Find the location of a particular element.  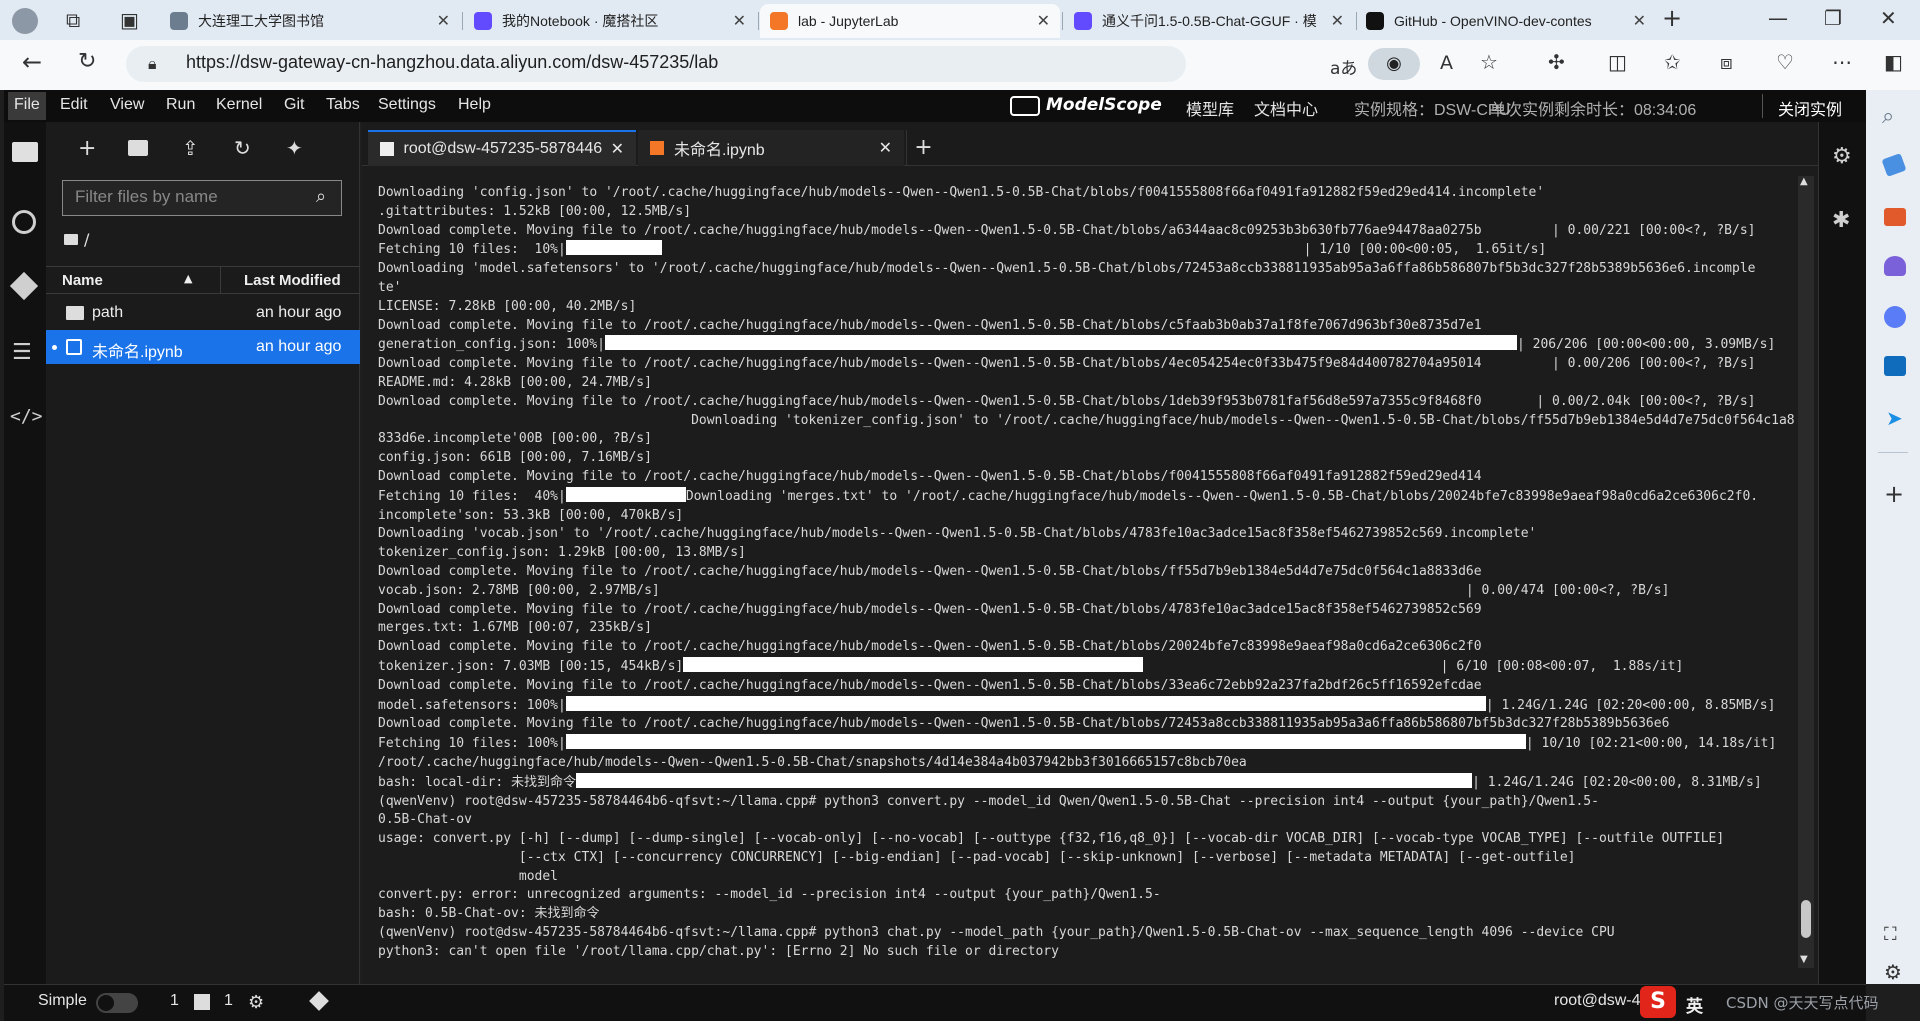

link-model-library: 模型库 is located at coordinates (1210, 108).